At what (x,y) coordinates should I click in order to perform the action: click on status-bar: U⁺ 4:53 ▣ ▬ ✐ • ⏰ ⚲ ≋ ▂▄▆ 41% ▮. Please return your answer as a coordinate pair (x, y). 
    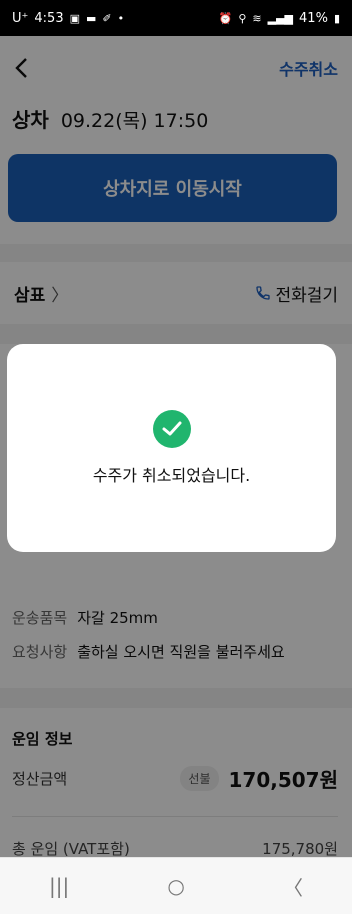
    Looking at the image, I should click on (176, 18).